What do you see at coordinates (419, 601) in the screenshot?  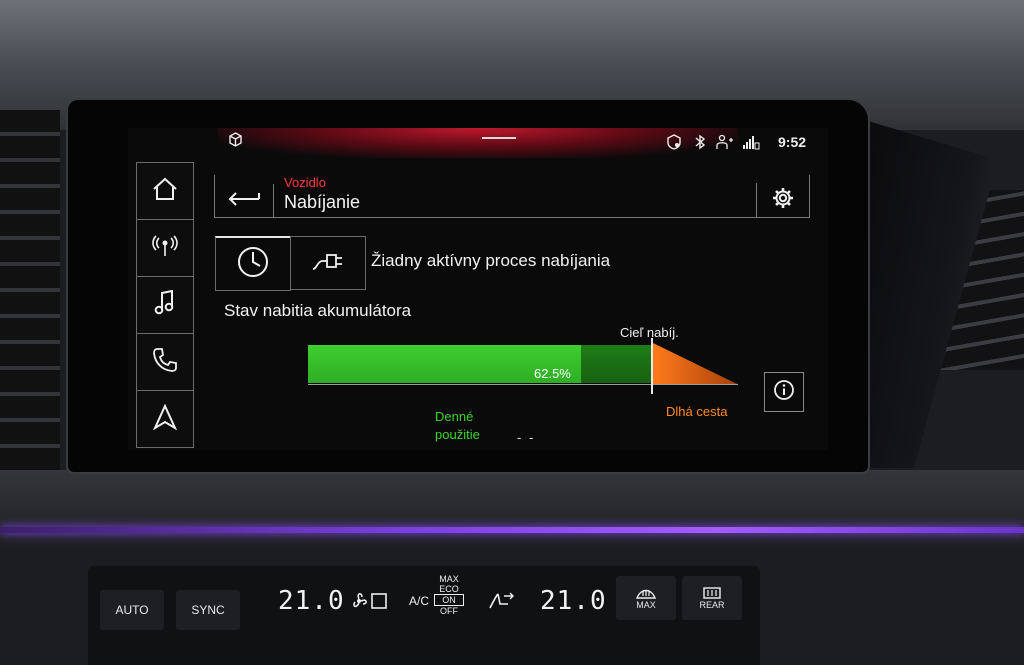 I see `ac-button: A/C` at bounding box center [419, 601].